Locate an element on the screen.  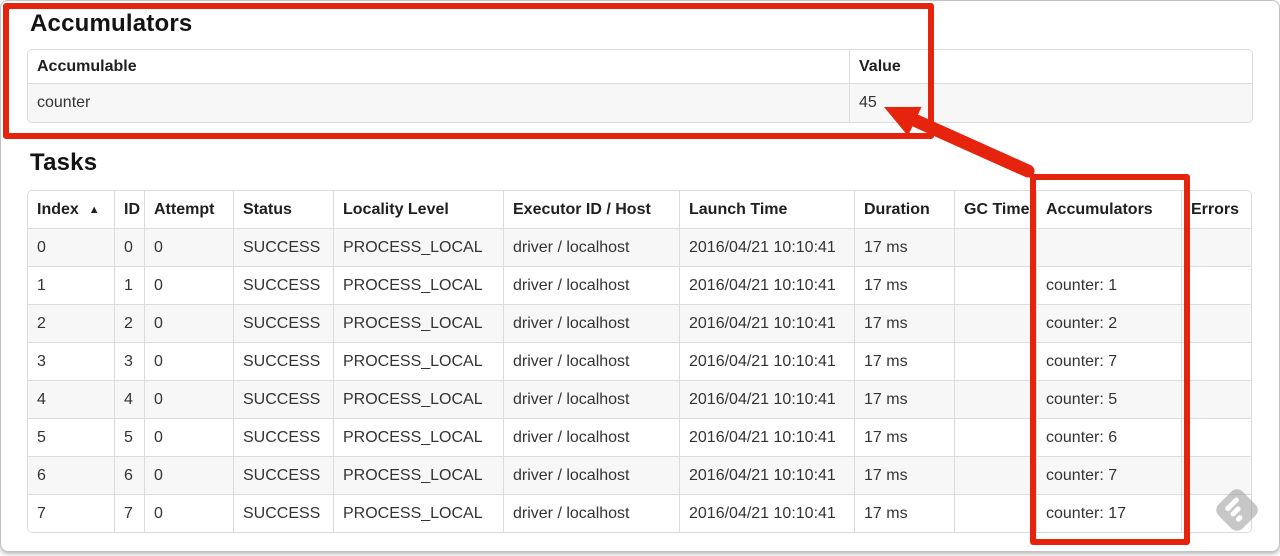
cell-accumulators: counter: 1 is located at coordinates (1108, 285).